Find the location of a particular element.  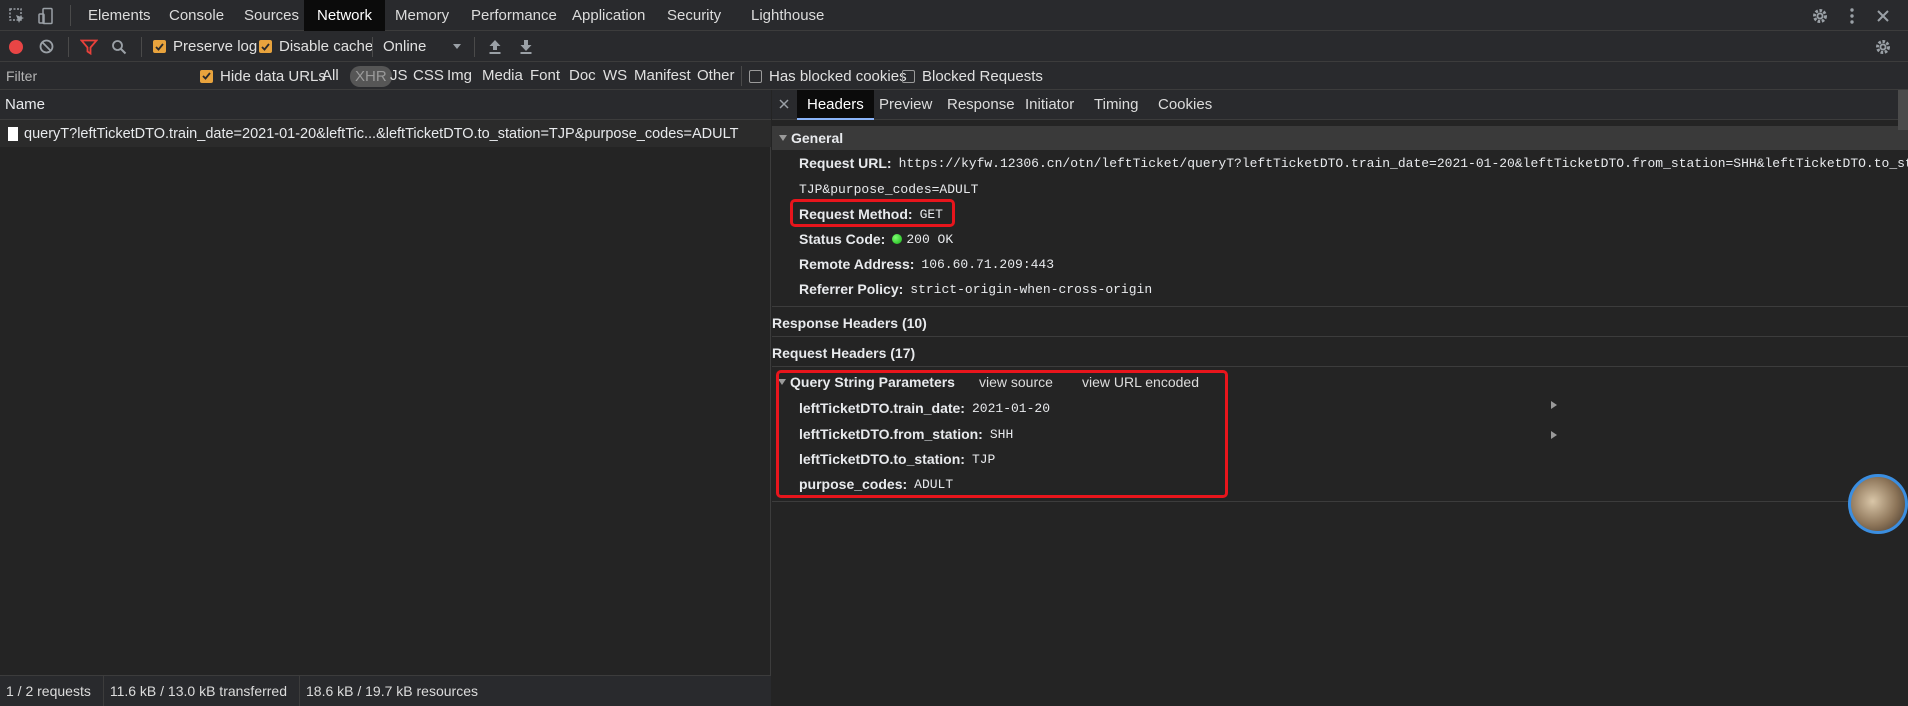

tab-initiator: Initiator is located at coordinates (1049, 105).